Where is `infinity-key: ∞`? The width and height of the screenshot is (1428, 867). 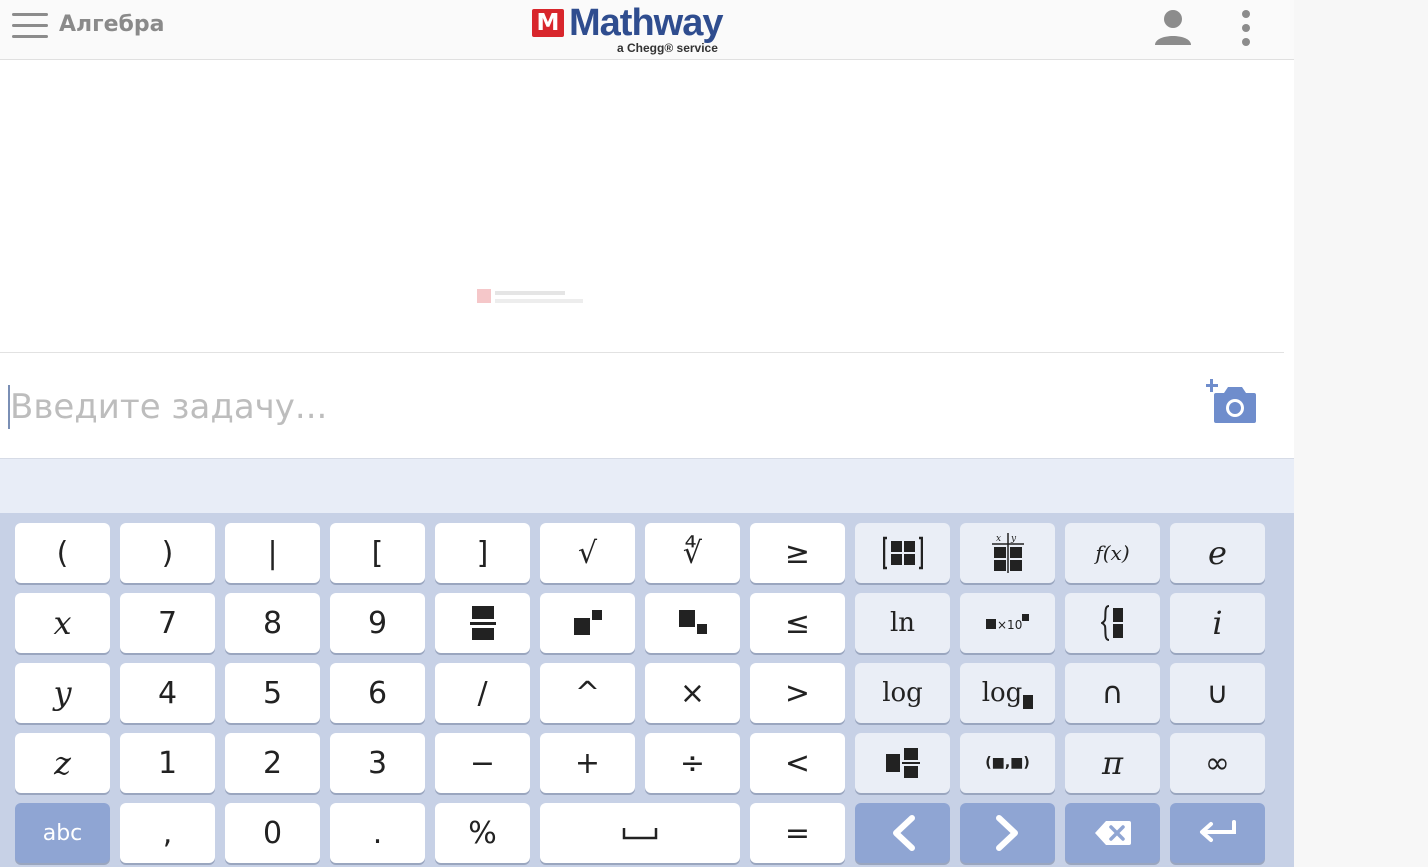
infinity-key: ∞ is located at coordinates (1217, 763).